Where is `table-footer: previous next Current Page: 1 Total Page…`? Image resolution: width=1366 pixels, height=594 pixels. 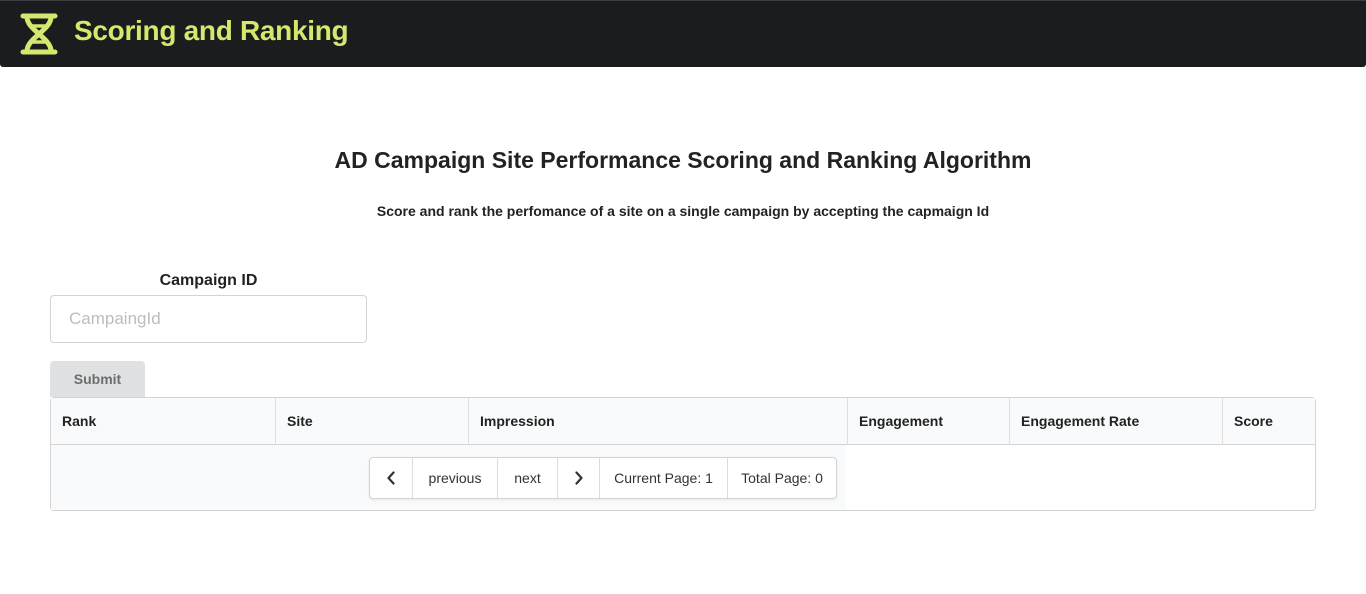
table-footer: previous next Current Page: 1 Total Page… is located at coordinates (448, 477).